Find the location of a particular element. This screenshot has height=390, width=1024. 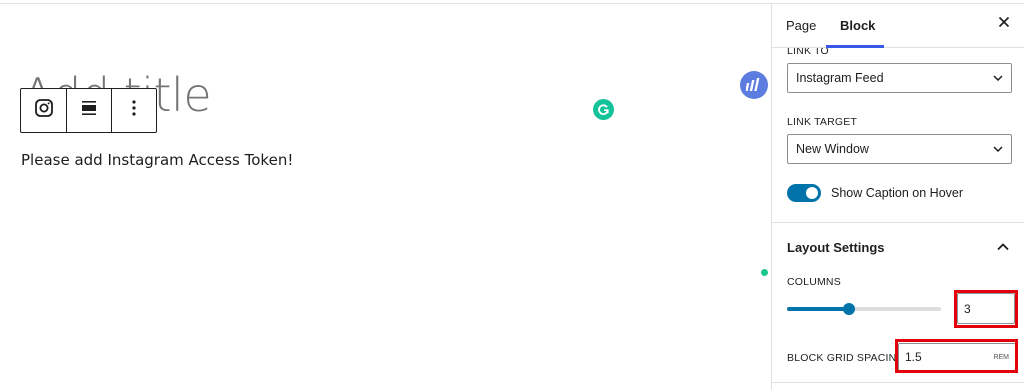

link-target-label: LINK TARGET is located at coordinates (822, 122).